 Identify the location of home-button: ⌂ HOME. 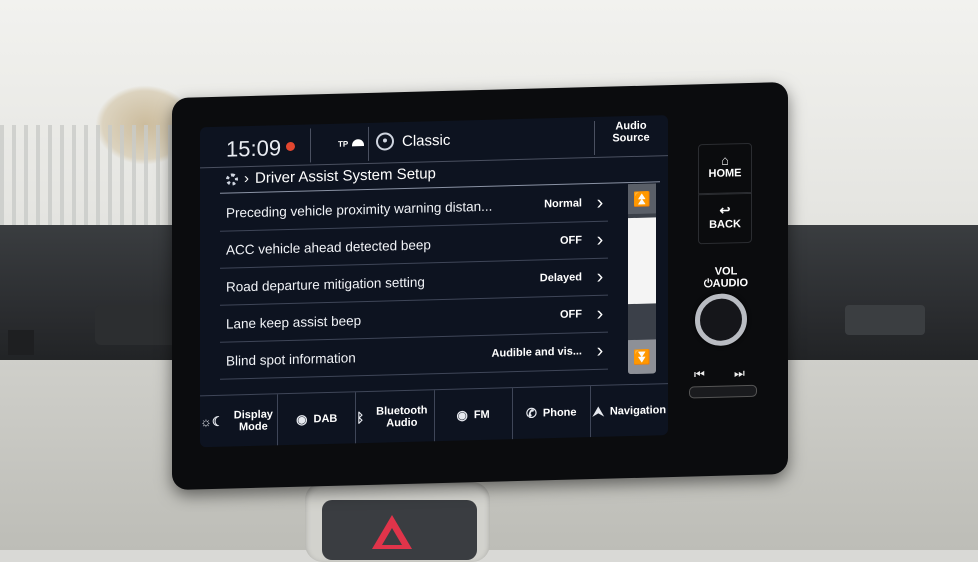
(725, 168).